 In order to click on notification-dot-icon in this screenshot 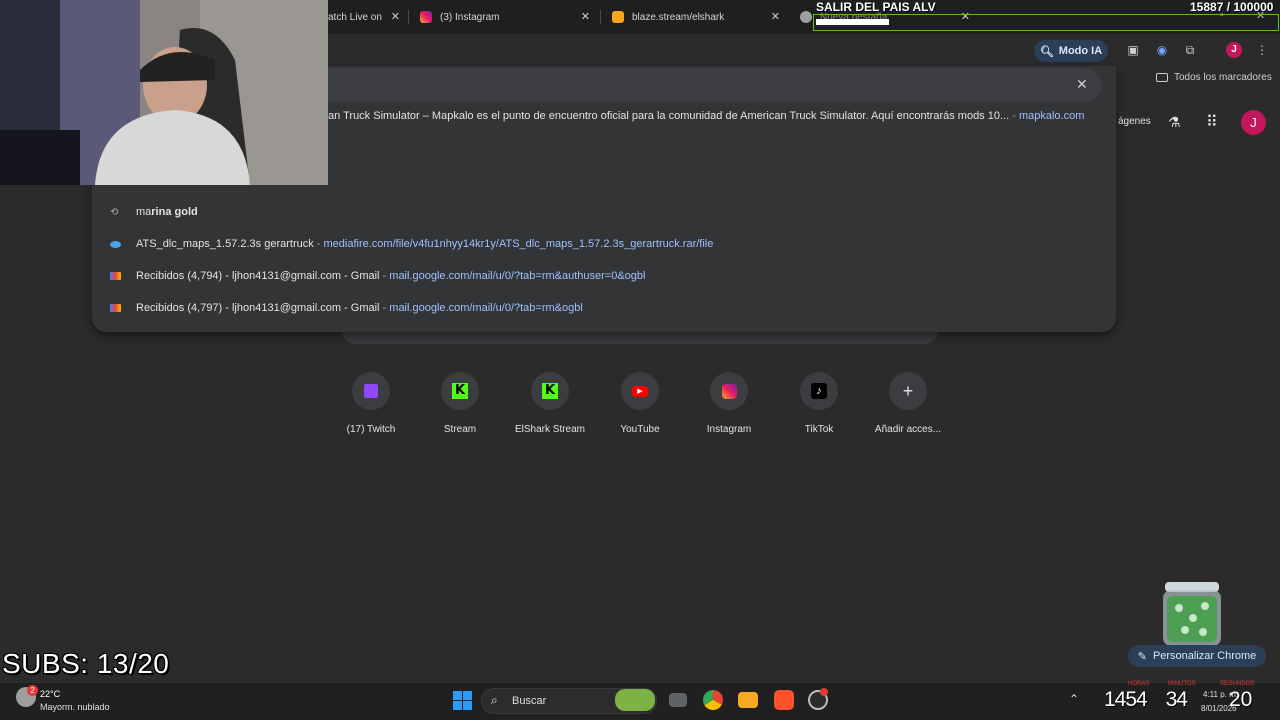, I will do `click(824, 692)`.